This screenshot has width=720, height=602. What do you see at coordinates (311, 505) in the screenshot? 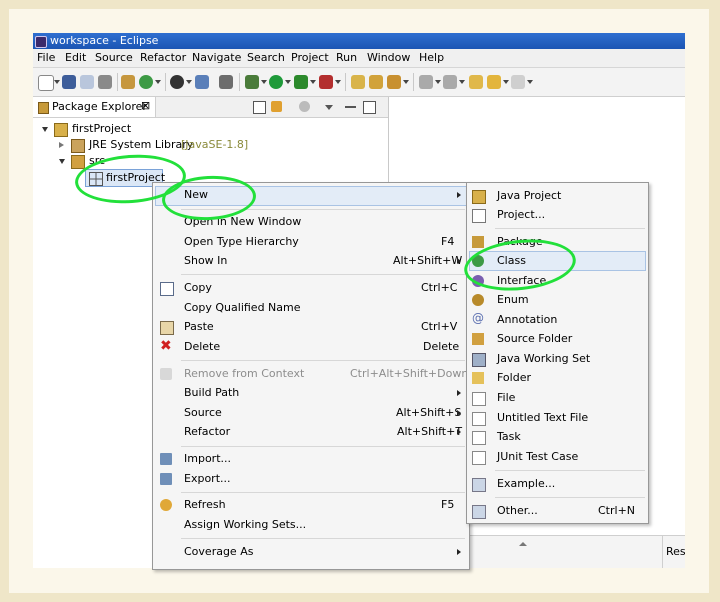
I see `menu-item-refresh: Refresh F5` at bounding box center [311, 505].